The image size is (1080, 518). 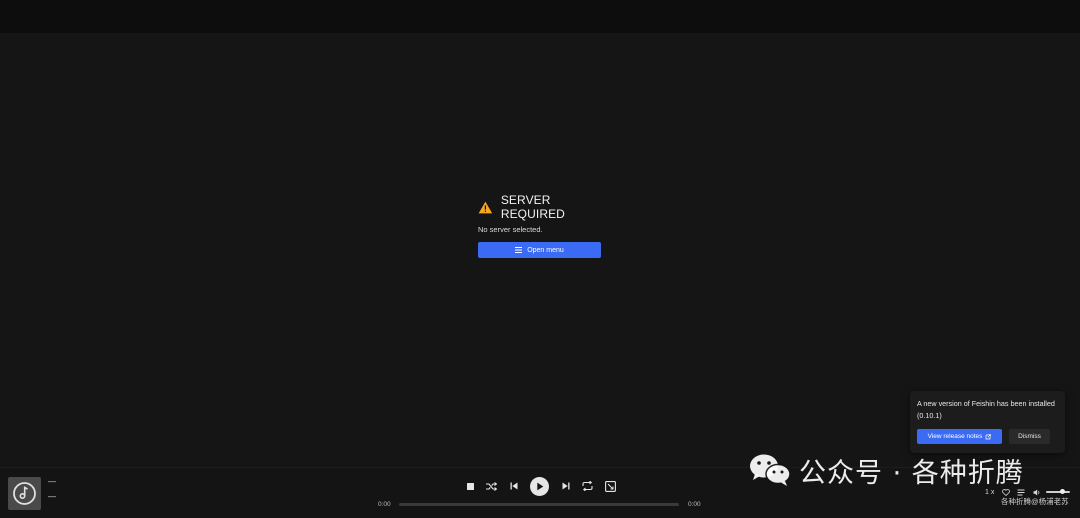 I want to click on warning-icon, so click(x=485, y=207).